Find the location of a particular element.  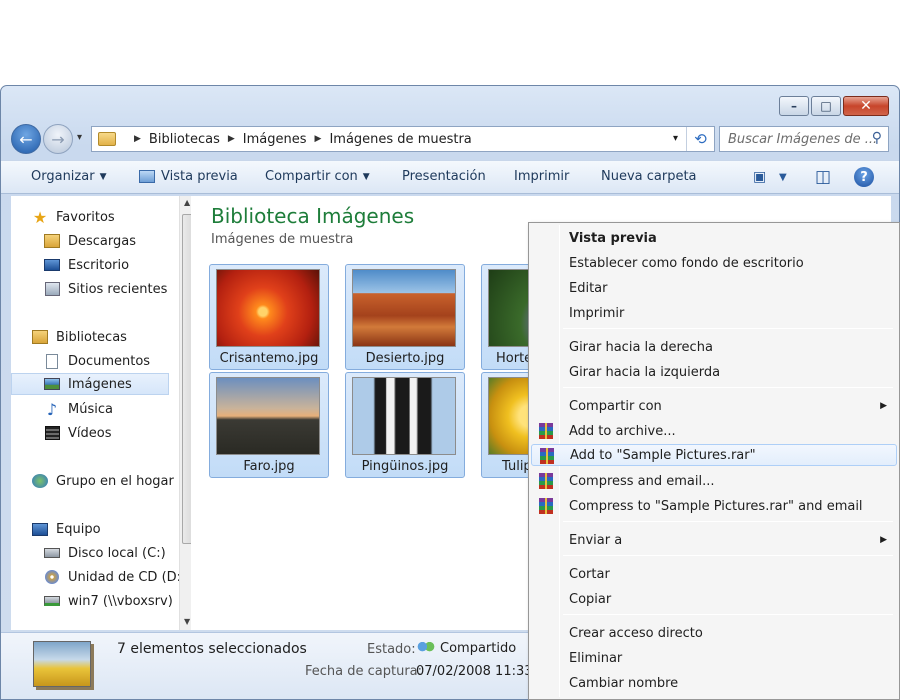

menu-item-copy: Copiar is located at coordinates (714, 599).